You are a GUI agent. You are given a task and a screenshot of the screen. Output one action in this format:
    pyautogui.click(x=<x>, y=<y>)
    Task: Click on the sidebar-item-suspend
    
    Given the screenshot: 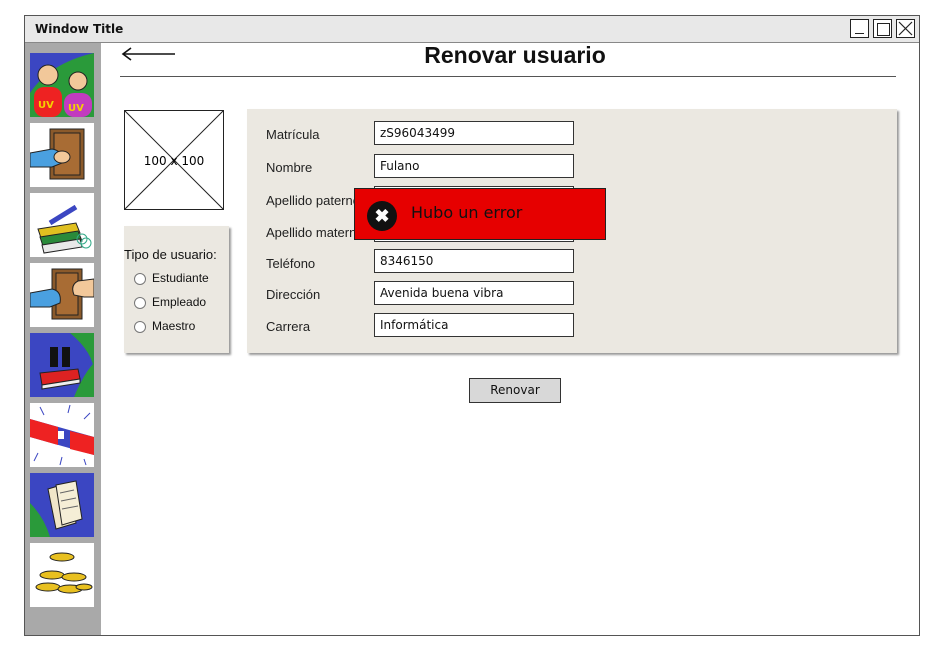 What is the action you would take?
    pyautogui.click(x=62, y=365)
    